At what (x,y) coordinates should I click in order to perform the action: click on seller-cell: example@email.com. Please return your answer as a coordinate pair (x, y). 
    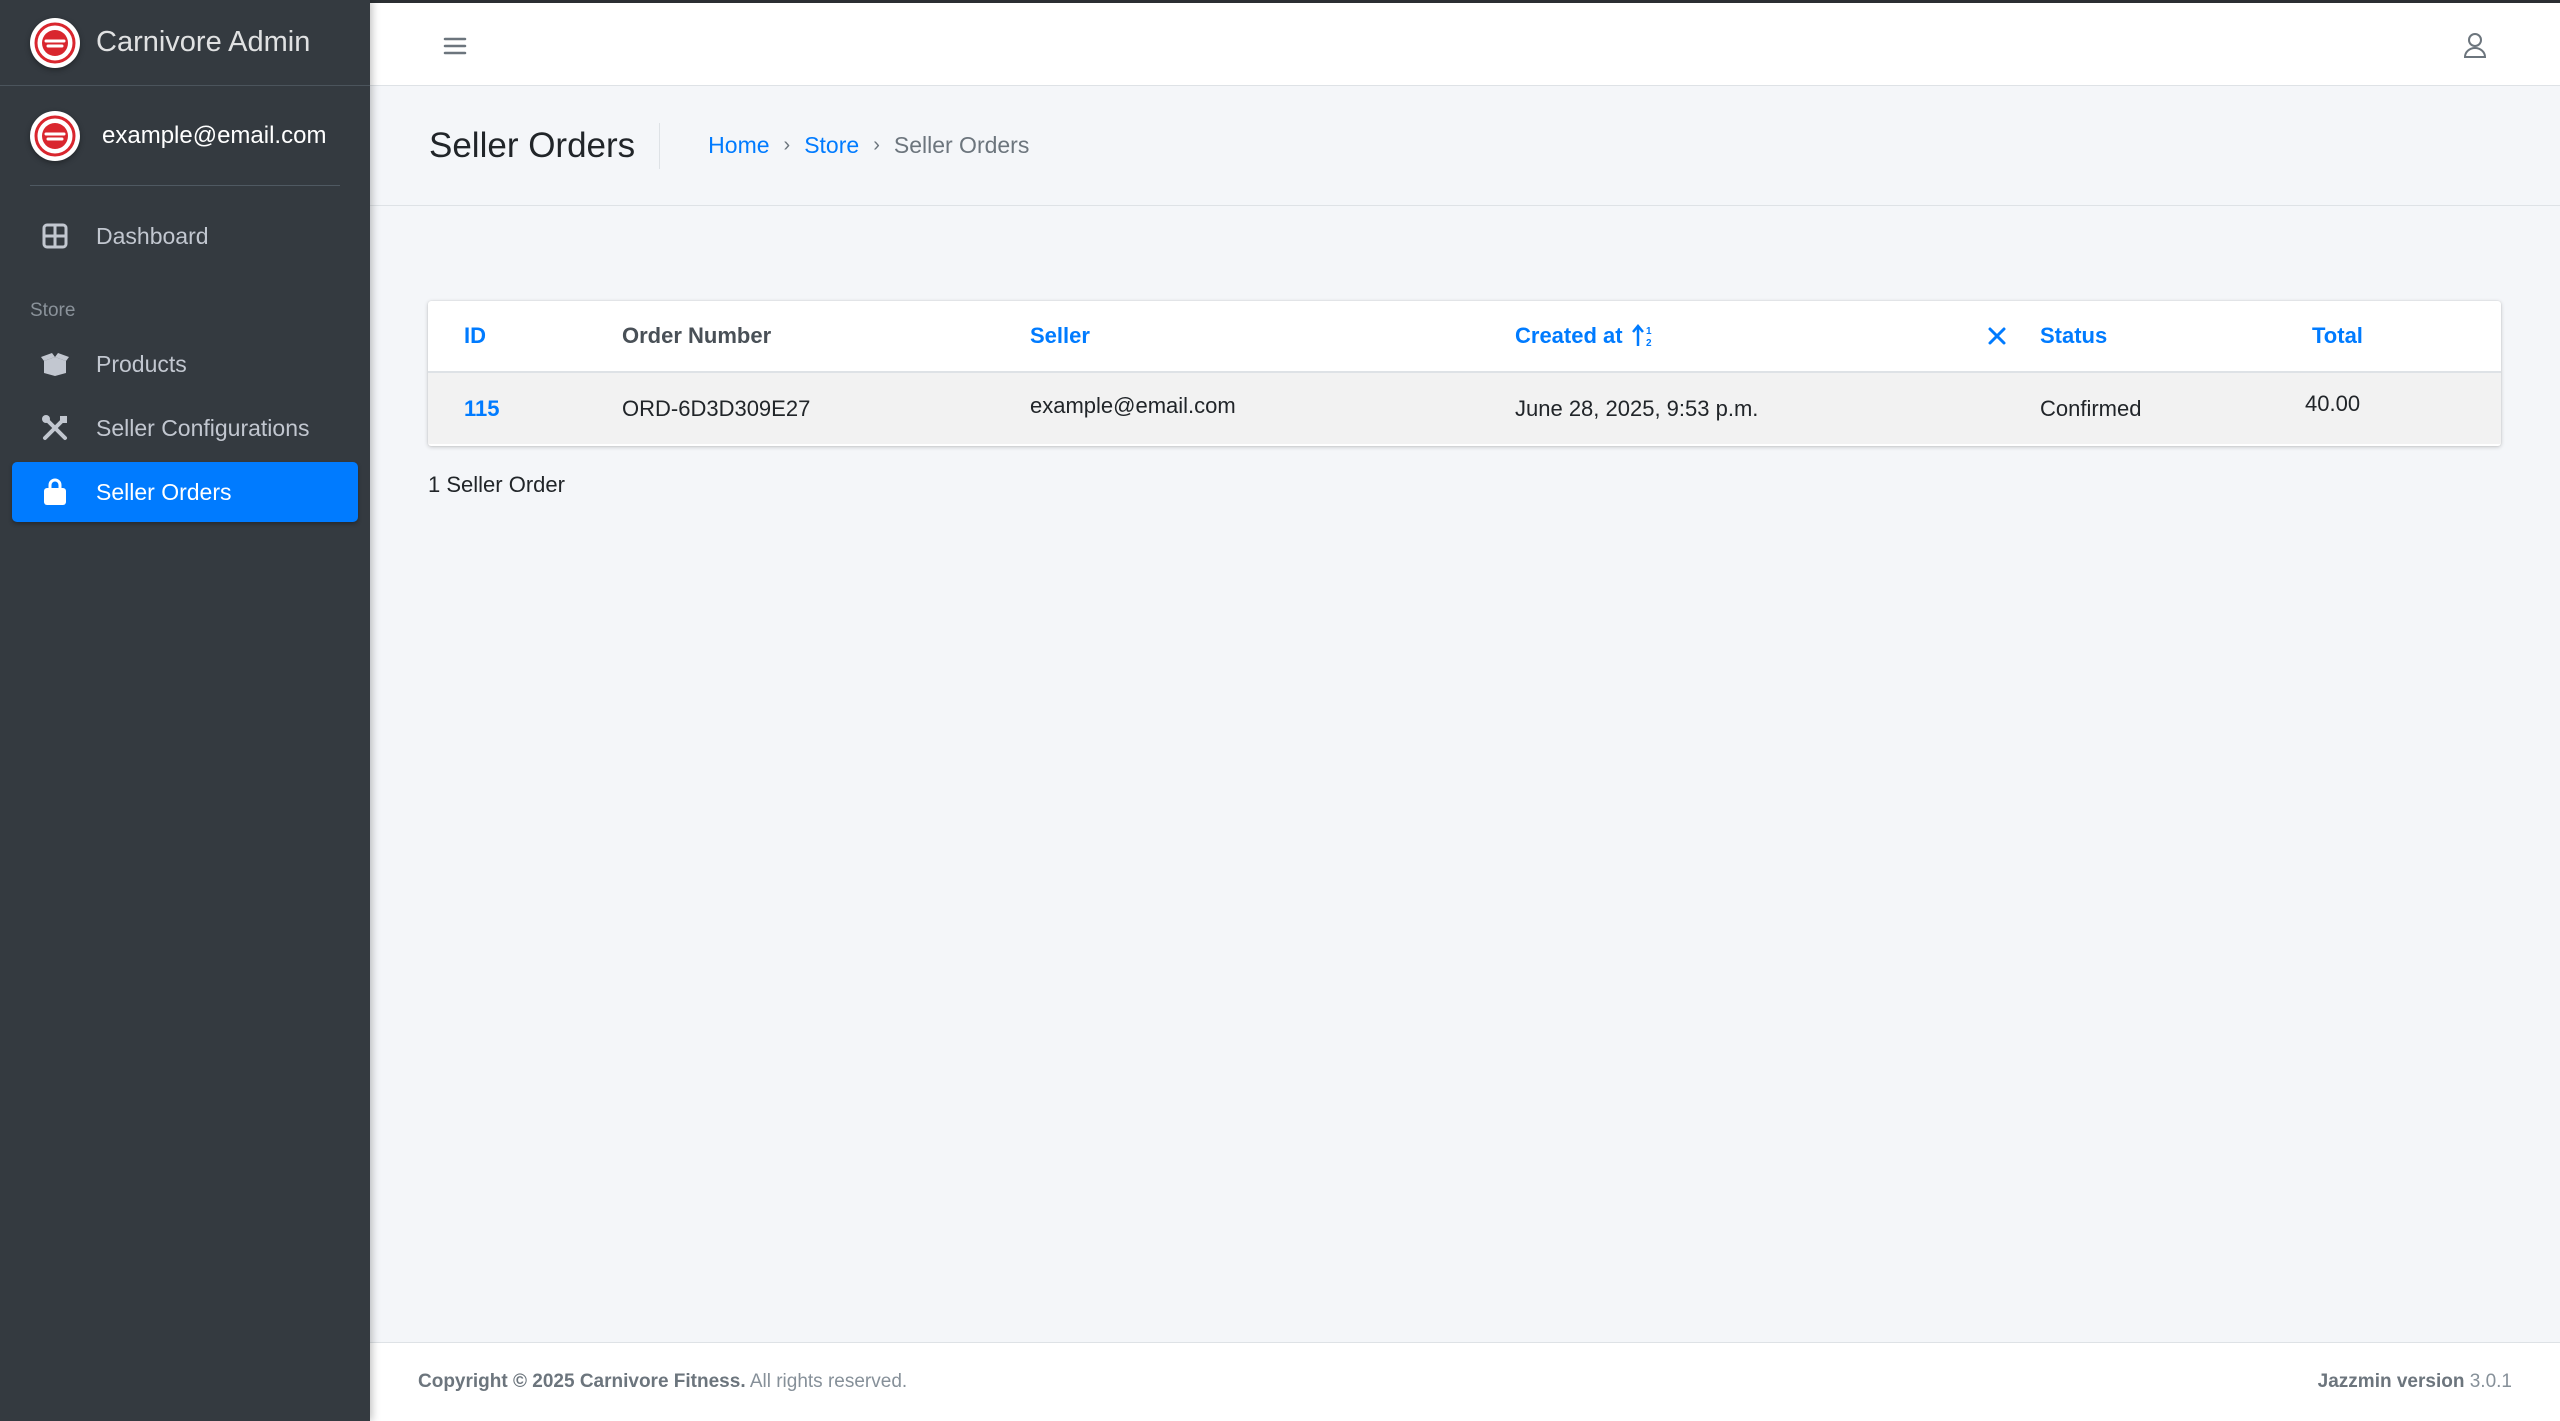
    Looking at the image, I should click on (1133, 405).